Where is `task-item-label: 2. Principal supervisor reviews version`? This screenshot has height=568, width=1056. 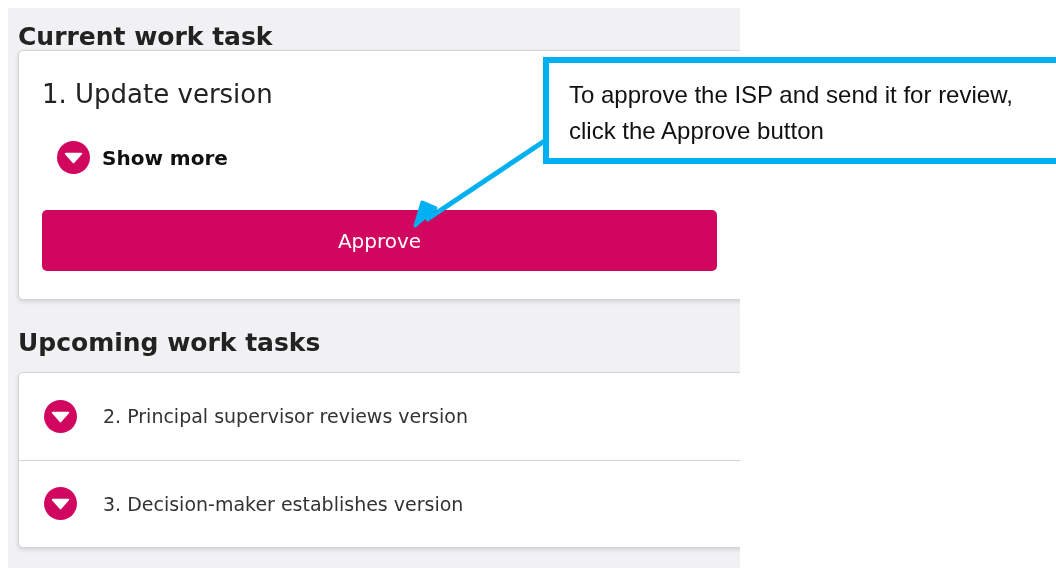 task-item-label: 2. Principal supervisor reviews version is located at coordinates (285, 416).